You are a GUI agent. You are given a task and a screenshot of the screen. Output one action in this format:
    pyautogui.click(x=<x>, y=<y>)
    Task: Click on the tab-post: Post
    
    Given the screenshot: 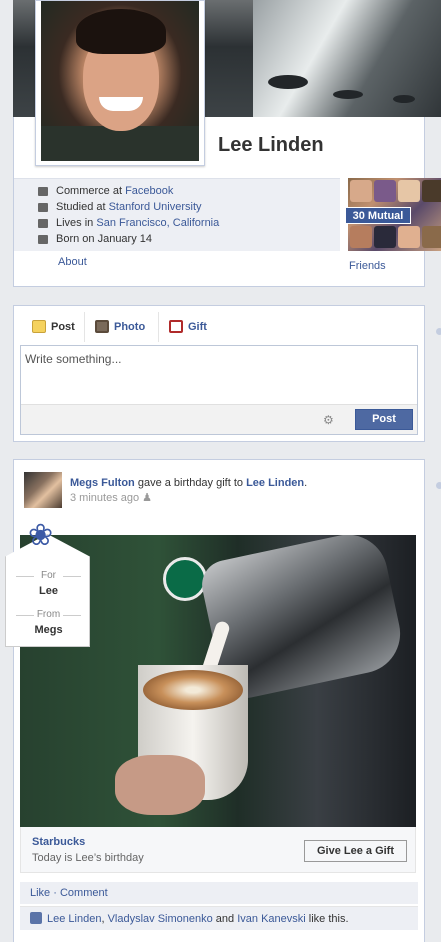 What is the action you would take?
    pyautogui.click(x=53, y=326)
    